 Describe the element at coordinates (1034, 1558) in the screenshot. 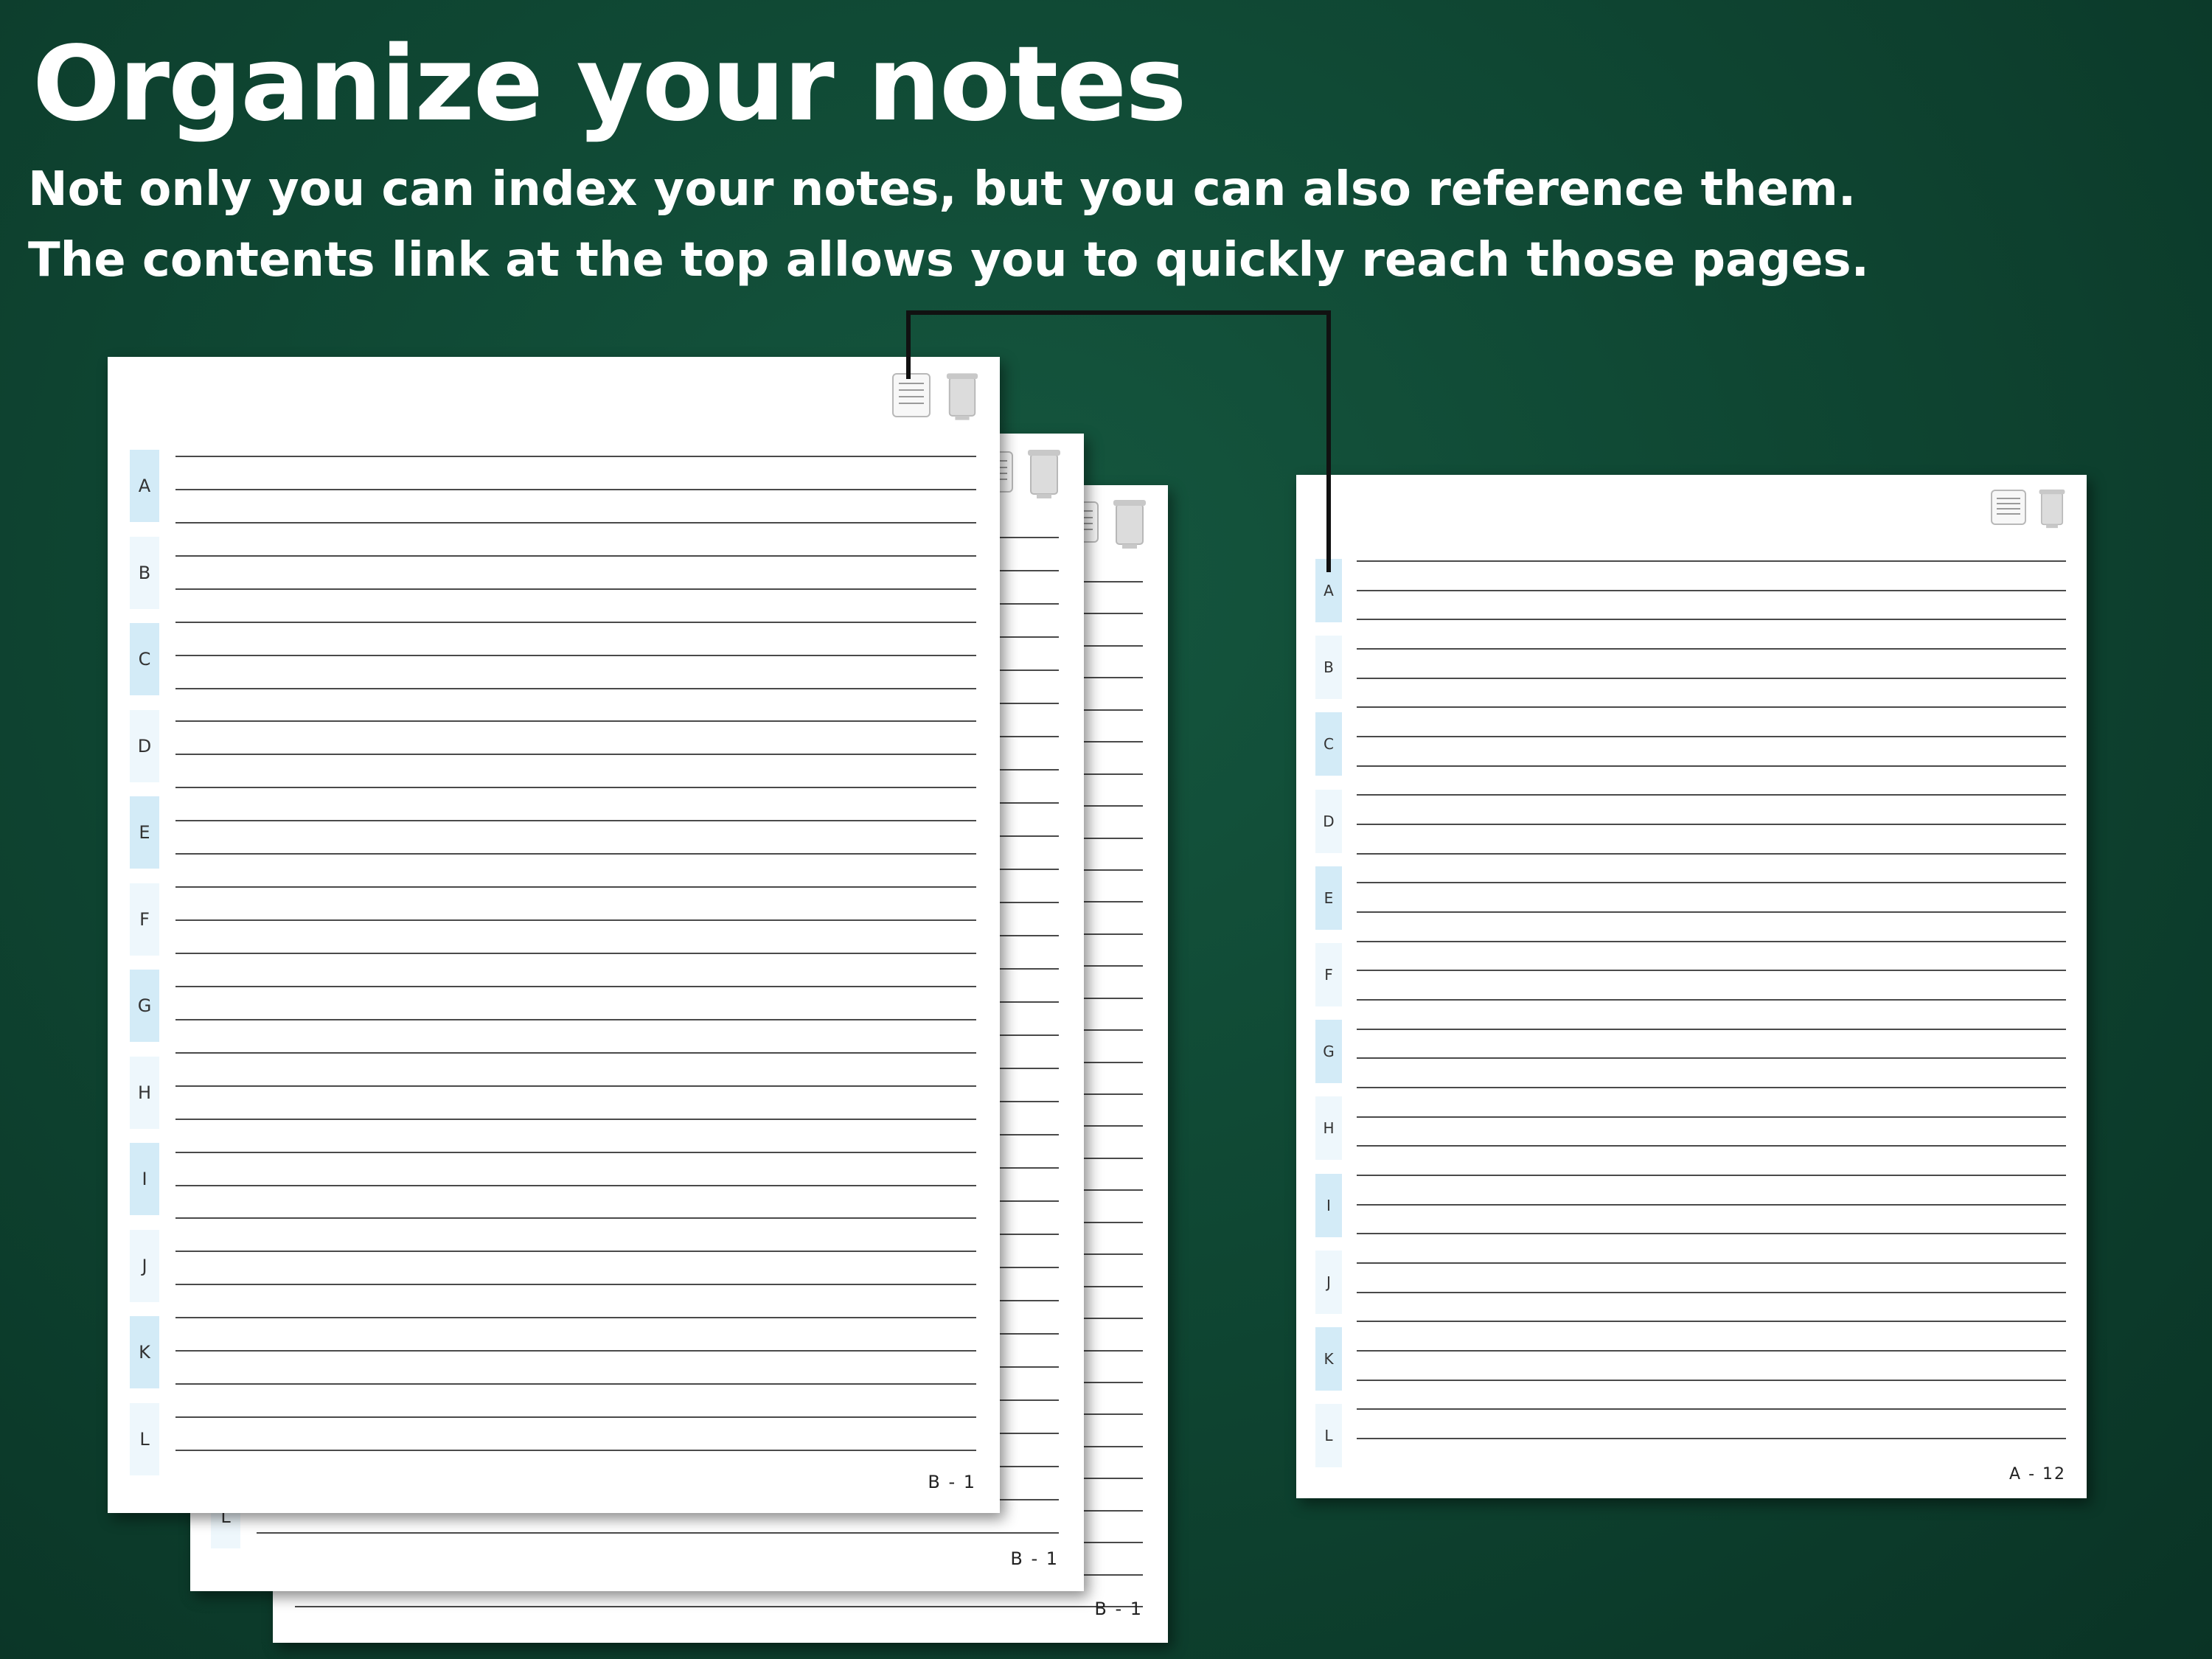

I see `page-number: B - 1` at that location.